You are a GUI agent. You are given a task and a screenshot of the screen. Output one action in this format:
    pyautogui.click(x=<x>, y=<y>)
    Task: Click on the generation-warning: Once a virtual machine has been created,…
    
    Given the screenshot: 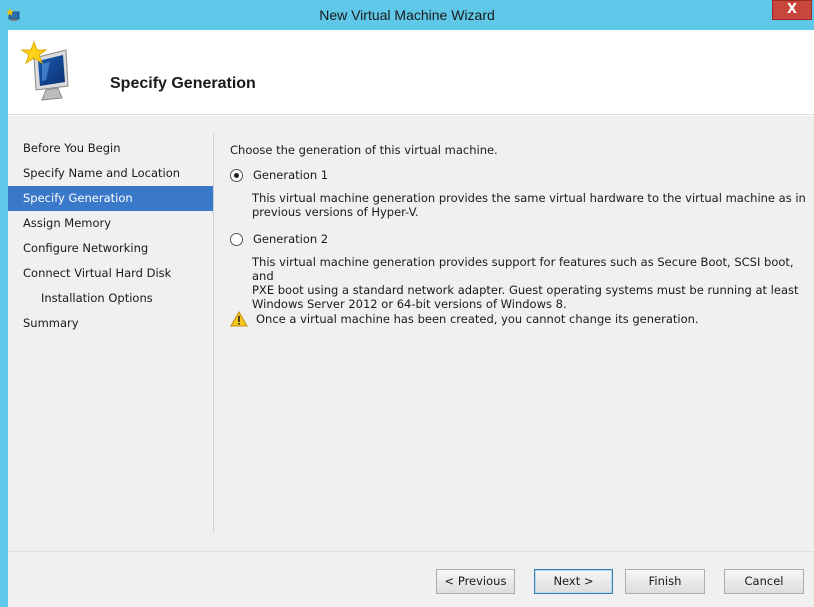 What is the action you would take?
    pyautogui.click(x=464, y=319)
    